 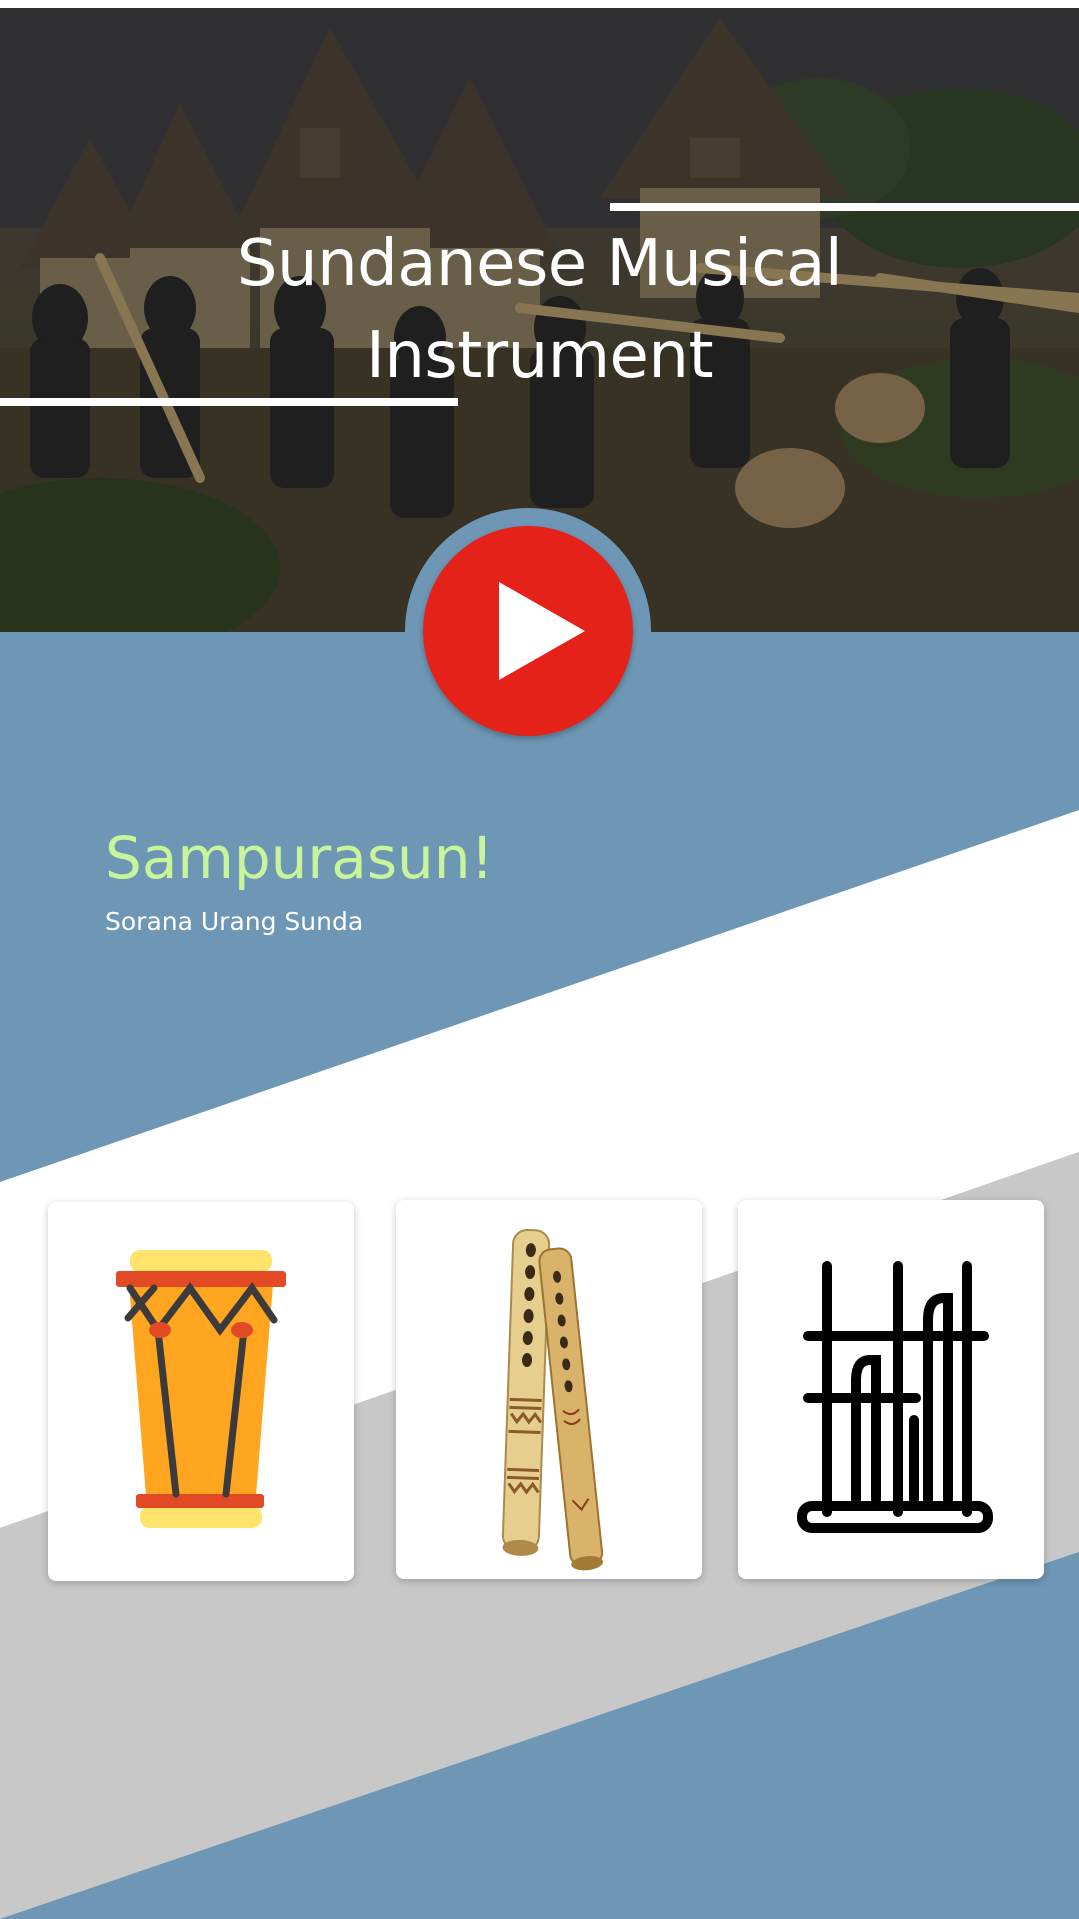 What do you see at coordinates (299, 858) in the screenshot?
I see `greeting-title: Sampurasun!` at bounding box center [299, 858].